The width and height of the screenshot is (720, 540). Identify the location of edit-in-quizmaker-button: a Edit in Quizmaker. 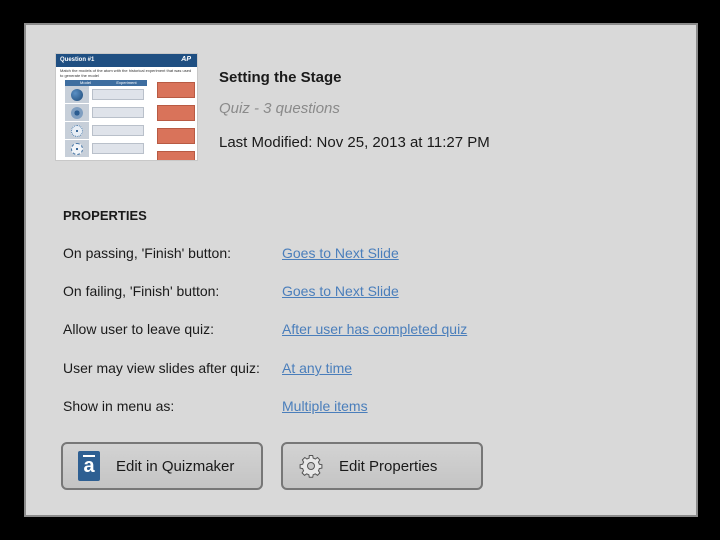
(162, 466).